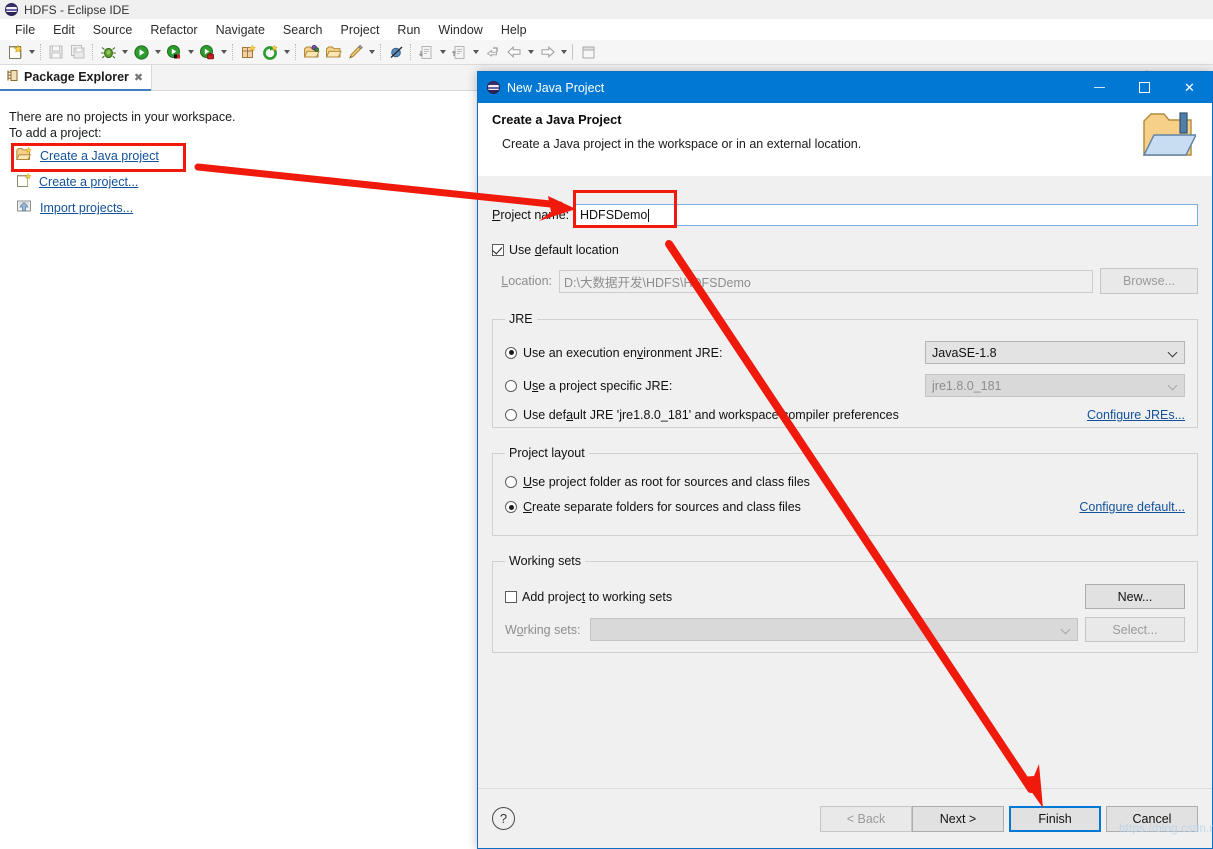  I want to click on jre-project-specific-label: Use a project specific JRE:, so click(598, 385).